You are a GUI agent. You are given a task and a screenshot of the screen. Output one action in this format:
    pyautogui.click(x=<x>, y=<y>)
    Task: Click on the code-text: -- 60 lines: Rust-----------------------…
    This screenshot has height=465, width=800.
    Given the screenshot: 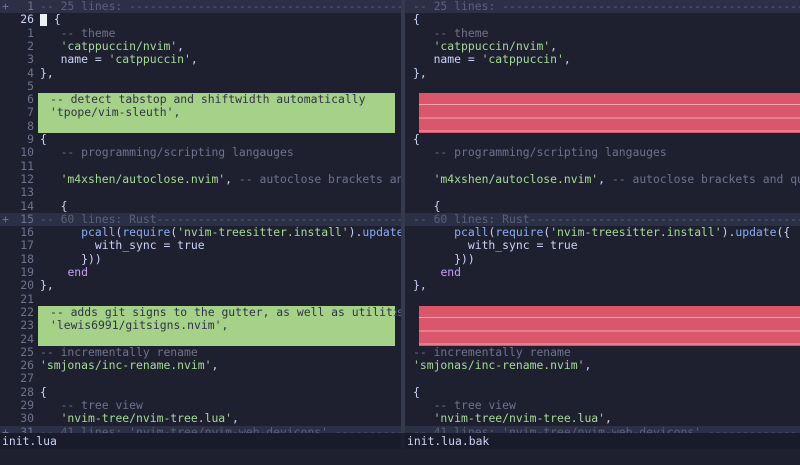 What is the action you would take?
    pyautogui.click(x=220, y=218)
    